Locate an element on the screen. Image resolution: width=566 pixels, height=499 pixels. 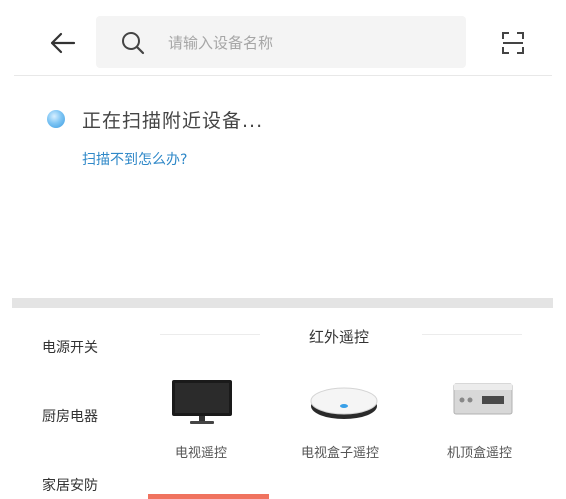
scanning-indicator-icon is located at coordinates (56, 119).